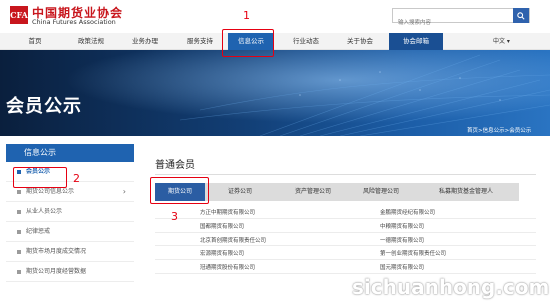 The height and width of the screenshot is (302, 550). What do you see at coordinates (402, 226) in the screenshot?
I see `member-link: 中粮期货有限公司` at bounding box center [402, 226].